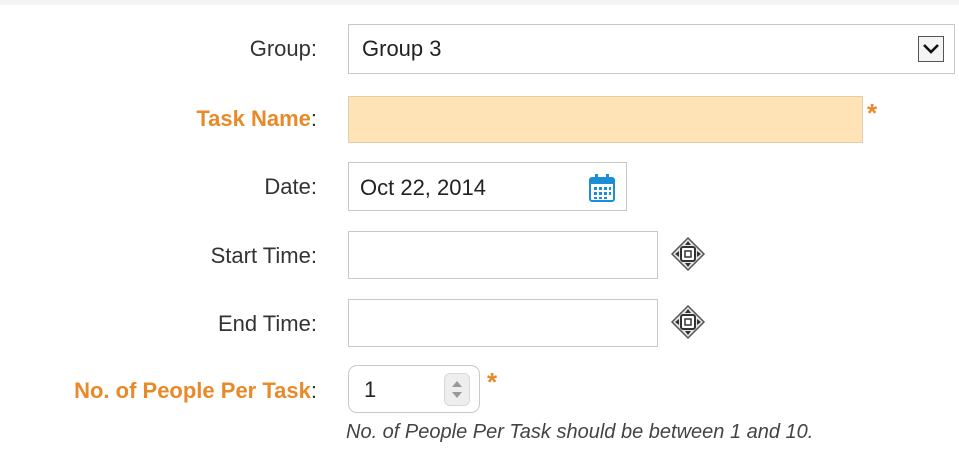 The image size is (959, 449). What do you see at coordinates (931, 49) in the screenshot?
I see `chevron-down-icon` at bounding box center [931, 49].